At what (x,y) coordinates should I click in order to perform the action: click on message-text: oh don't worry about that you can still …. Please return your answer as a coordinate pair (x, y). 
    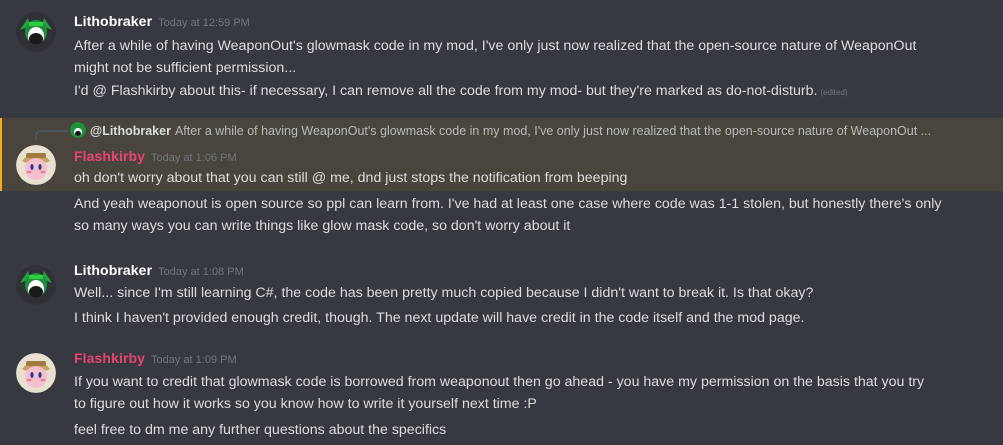
    Looking at the image, I should click on (351, 178).